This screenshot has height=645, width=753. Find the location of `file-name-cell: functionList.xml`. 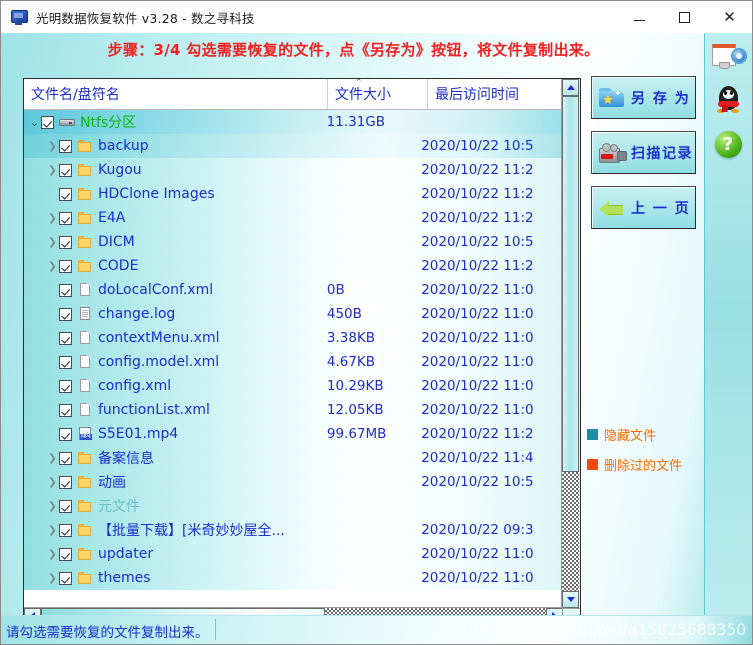

file-name-cell: functionList.xml is located at coordinates (172, 410).